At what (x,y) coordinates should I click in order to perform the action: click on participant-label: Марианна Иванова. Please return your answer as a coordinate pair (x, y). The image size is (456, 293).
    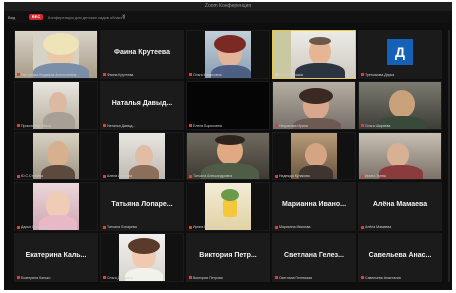
    Looking at the image, I should click on (292, 227).